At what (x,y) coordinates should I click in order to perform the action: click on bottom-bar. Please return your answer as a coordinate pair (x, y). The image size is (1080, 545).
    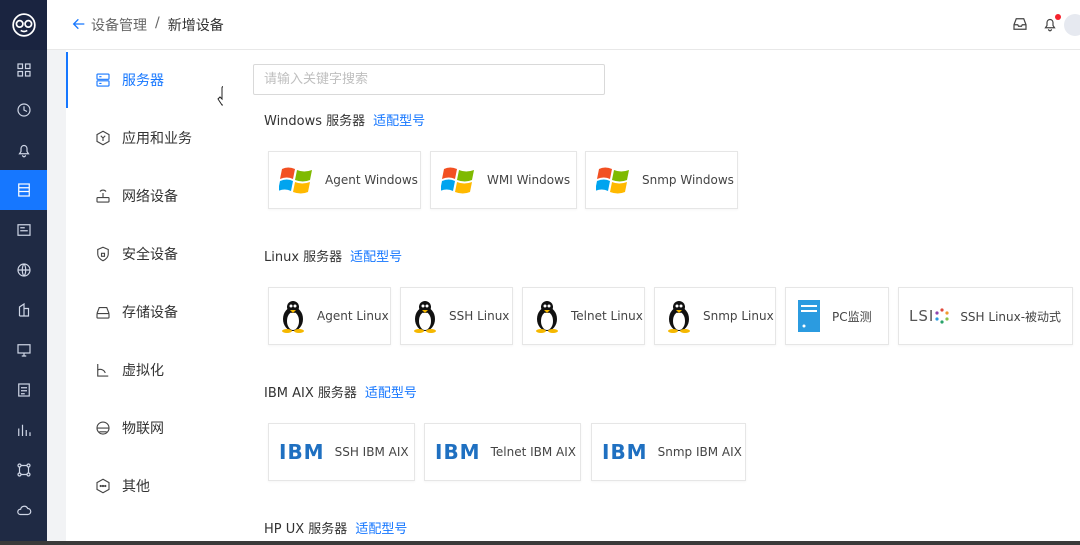
    Looking at the image, I should click on (540, 543).